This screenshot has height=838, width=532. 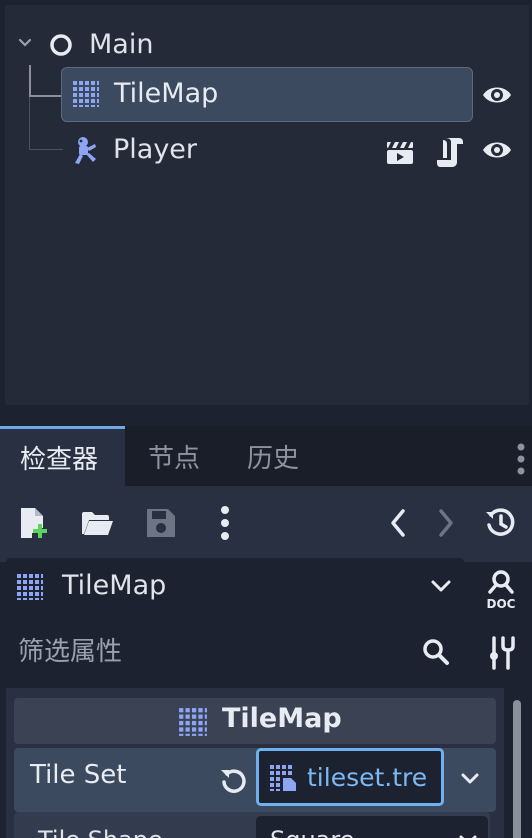 I want to click on new-resource-icon, so click(x=33, y=523).